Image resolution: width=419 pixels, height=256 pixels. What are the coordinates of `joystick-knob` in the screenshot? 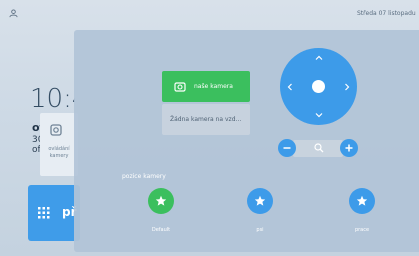 It's located at (318, 86).